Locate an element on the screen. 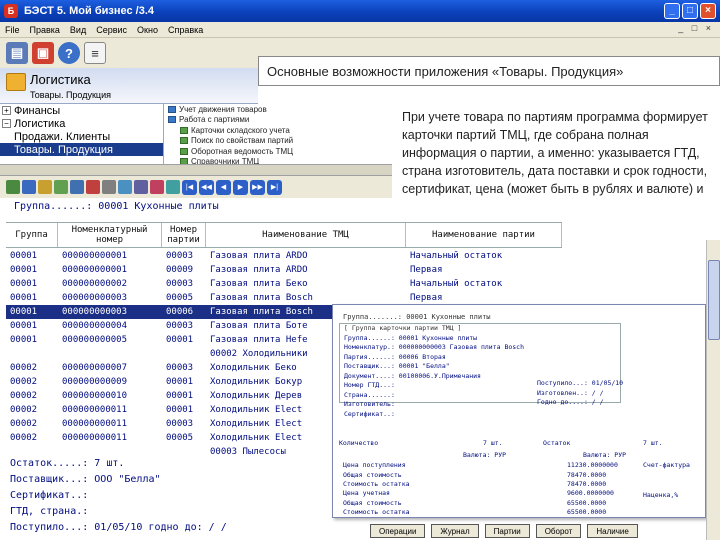 The width and height of the screenshot is (720, 540). scroll-thumb is located at coordinates (714, 300).